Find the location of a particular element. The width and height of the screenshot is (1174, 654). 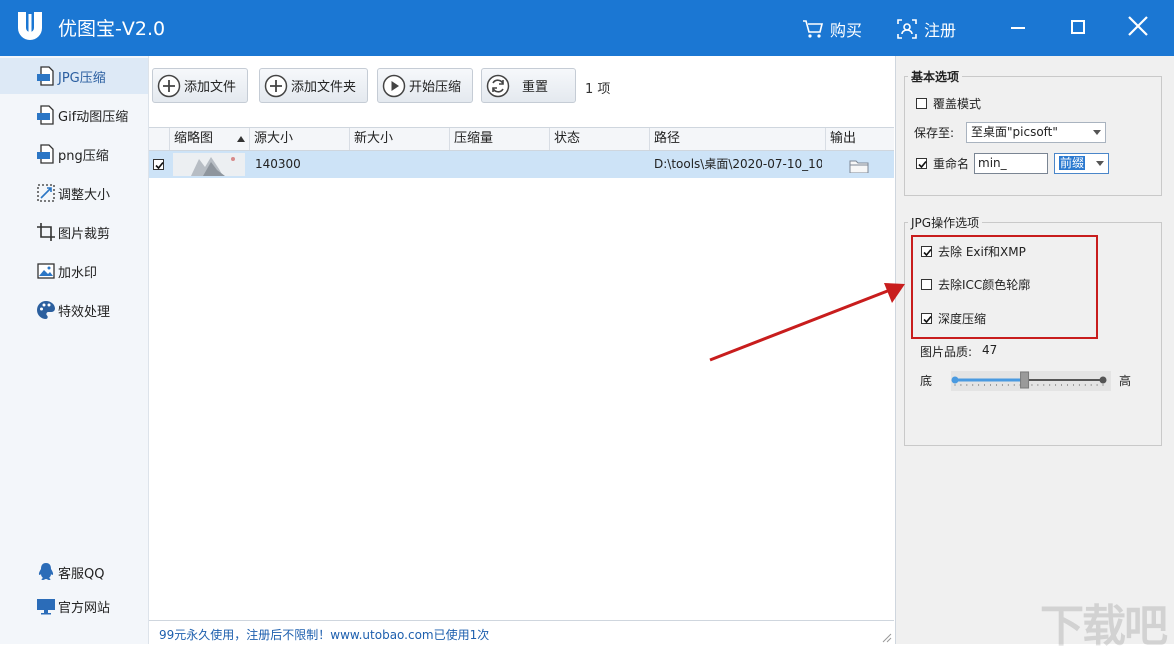

resize-grip-icon is located at coordinates (887, 638).